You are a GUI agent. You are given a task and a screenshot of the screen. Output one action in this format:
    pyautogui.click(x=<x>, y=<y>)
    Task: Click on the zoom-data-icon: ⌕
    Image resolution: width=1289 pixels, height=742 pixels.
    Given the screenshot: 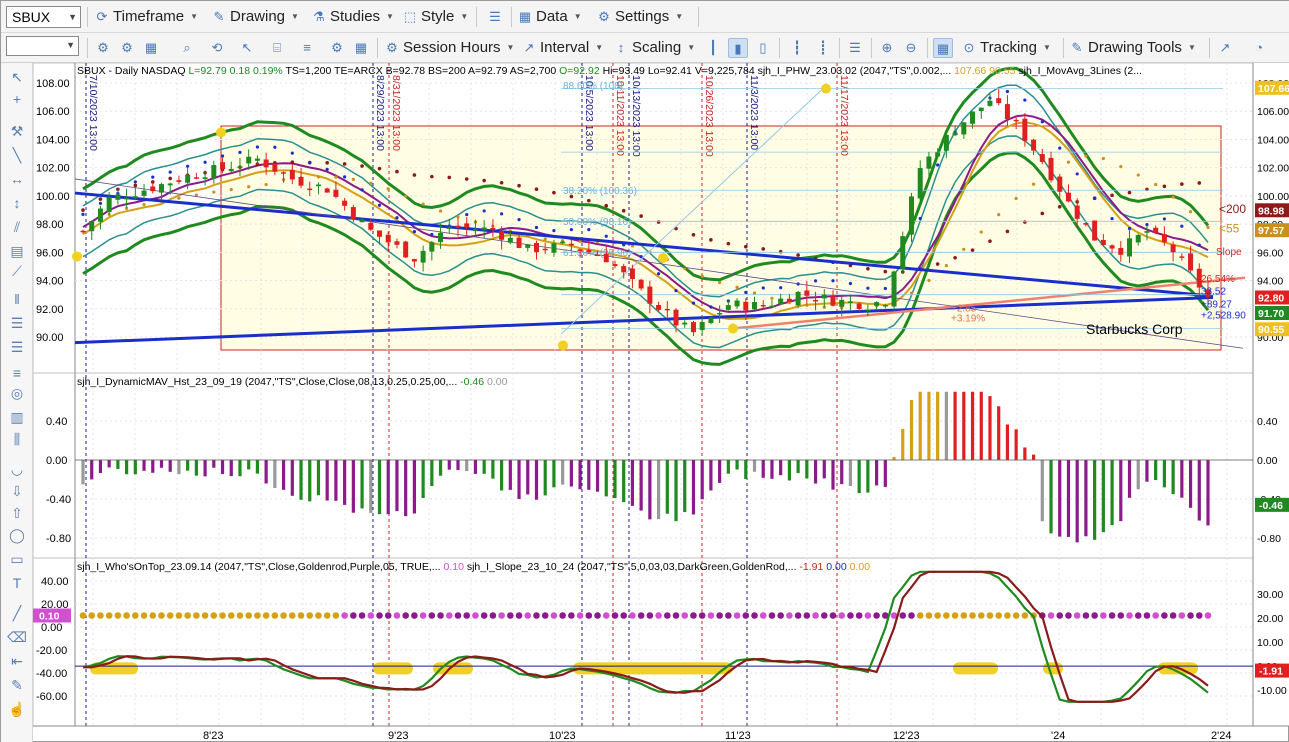 What is the action you would take?
    pyautogui.click(x=187, y=48)
    